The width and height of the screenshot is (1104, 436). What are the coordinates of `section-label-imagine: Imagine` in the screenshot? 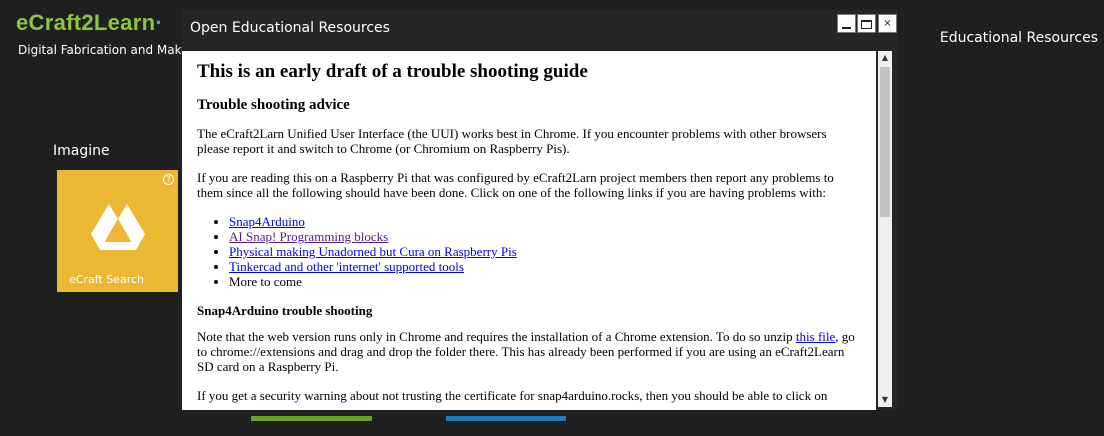 It's located at (81, 151).